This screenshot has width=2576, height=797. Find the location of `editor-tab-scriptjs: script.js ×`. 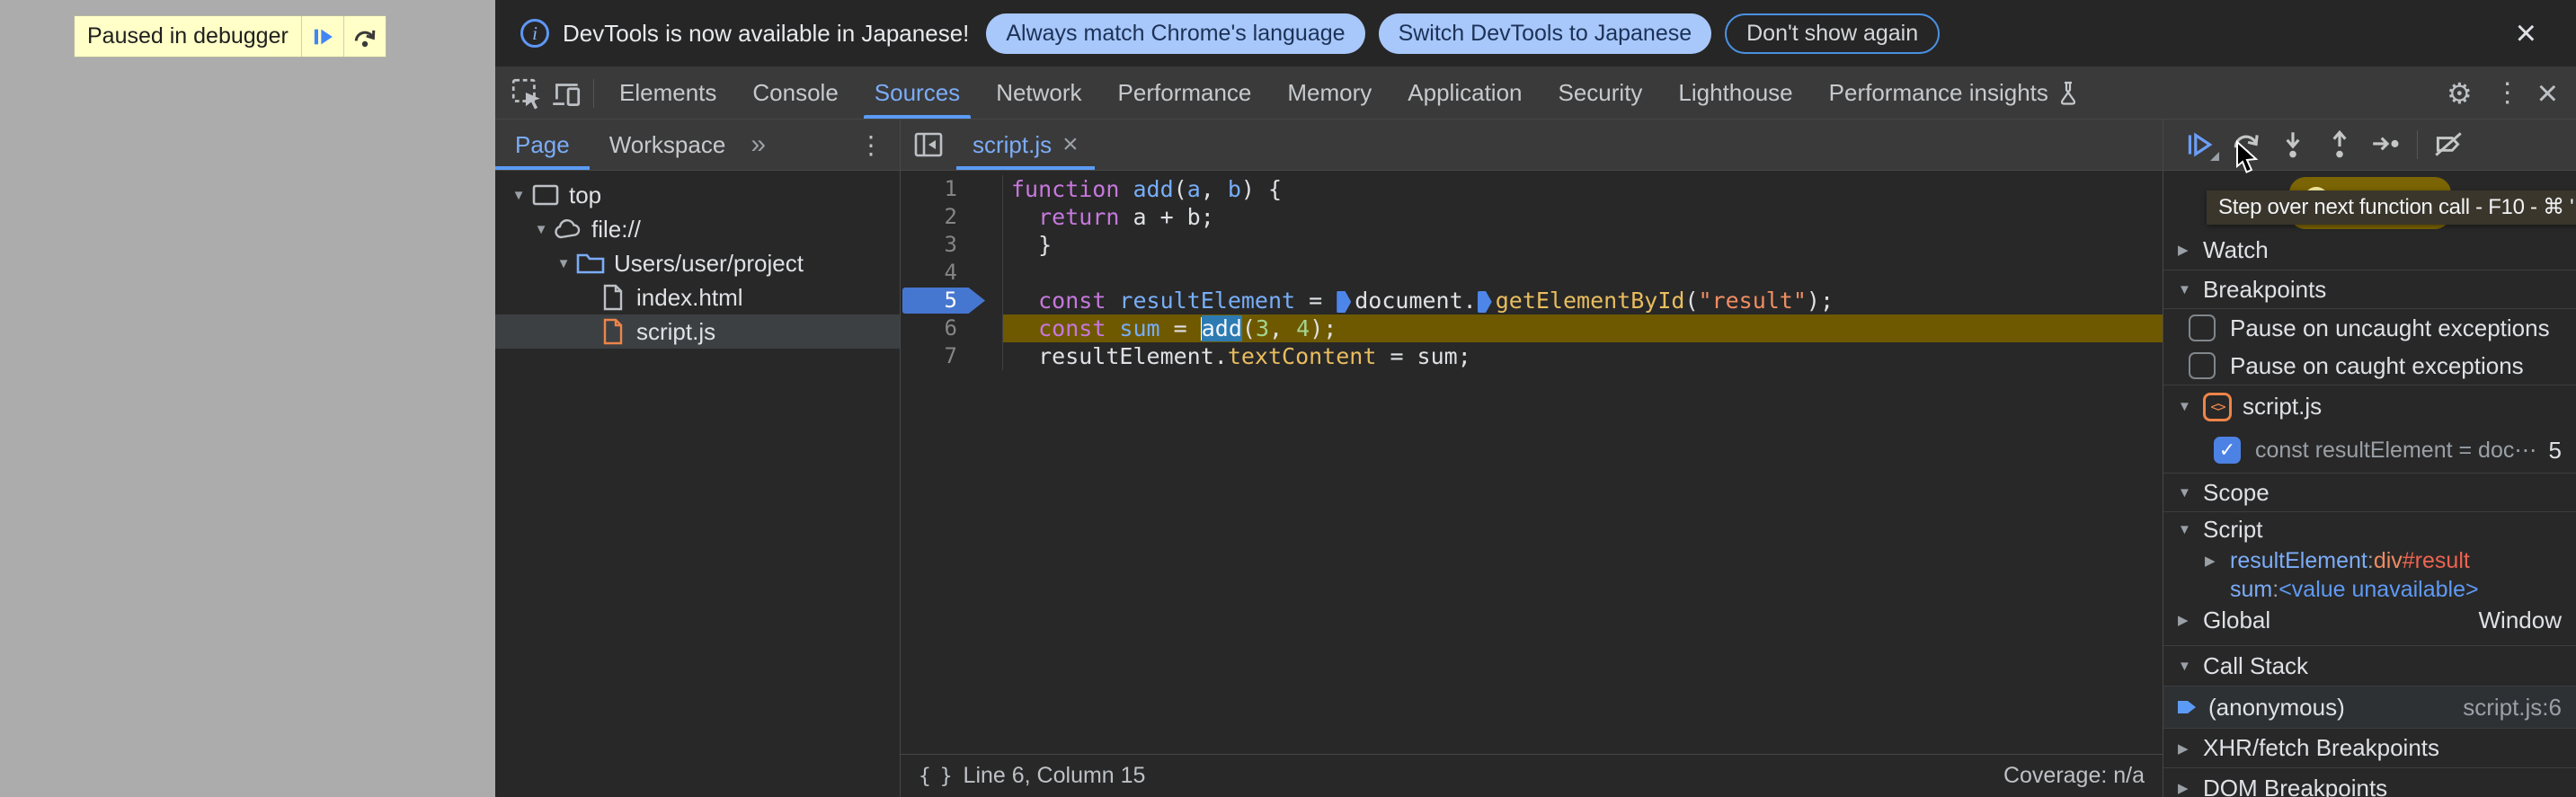

editor-tab-scriptjs: script.js × is located at coordinates (1025, 145).